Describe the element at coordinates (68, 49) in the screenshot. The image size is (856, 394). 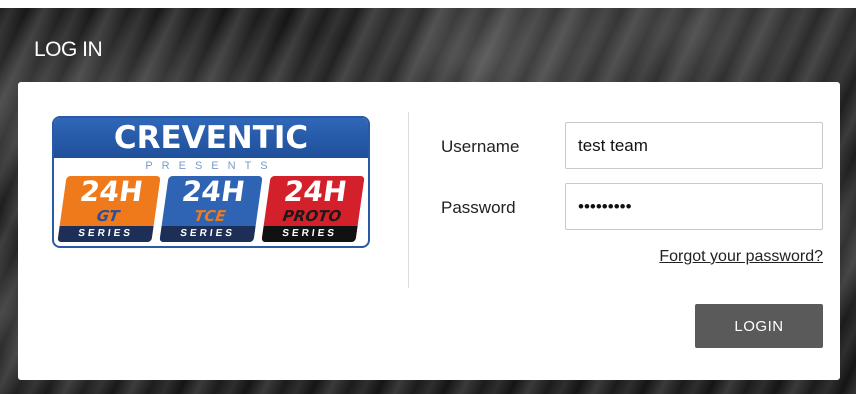
I see `page-title: LOG IN` at that location.